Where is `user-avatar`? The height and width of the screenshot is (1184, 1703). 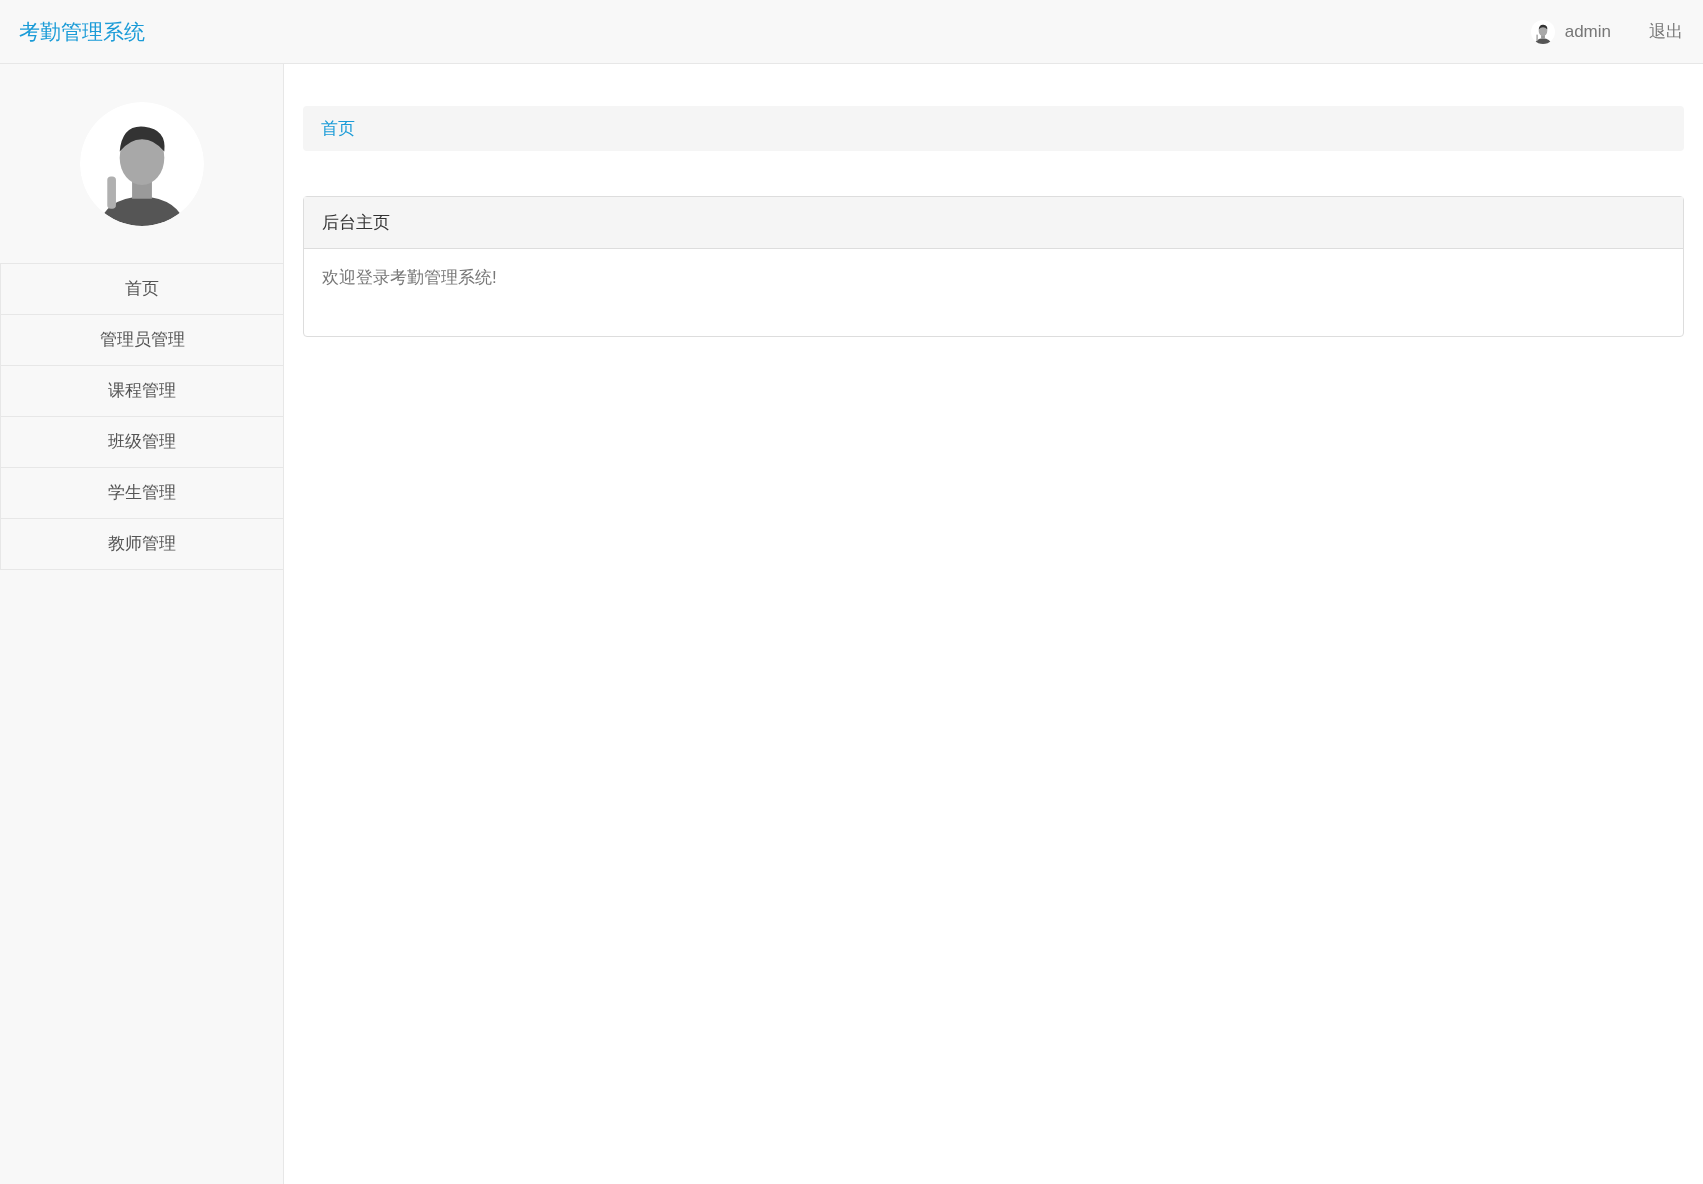 user-avatar is located at coordinates (1542, 31).